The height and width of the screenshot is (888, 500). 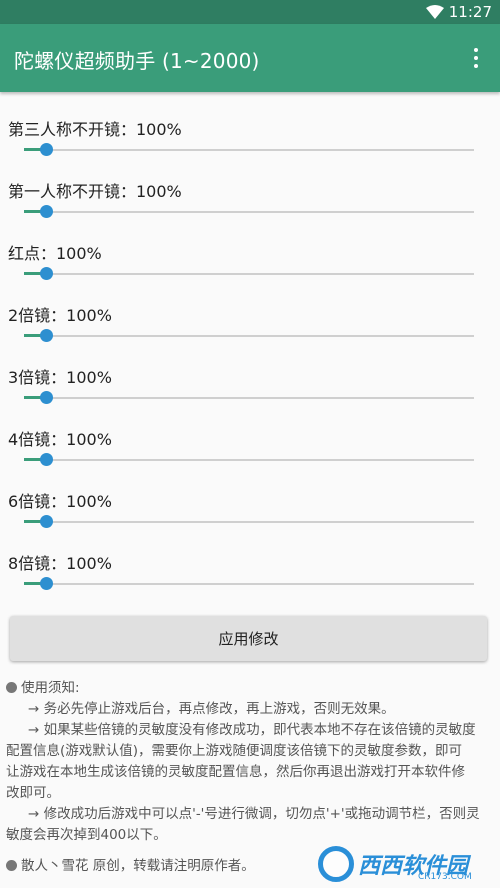 What do you see at coordinates (250, 451) in the screenshot?
I see `slider-row-4x: 4倍镜：100%` at bounding box center [250, 451].